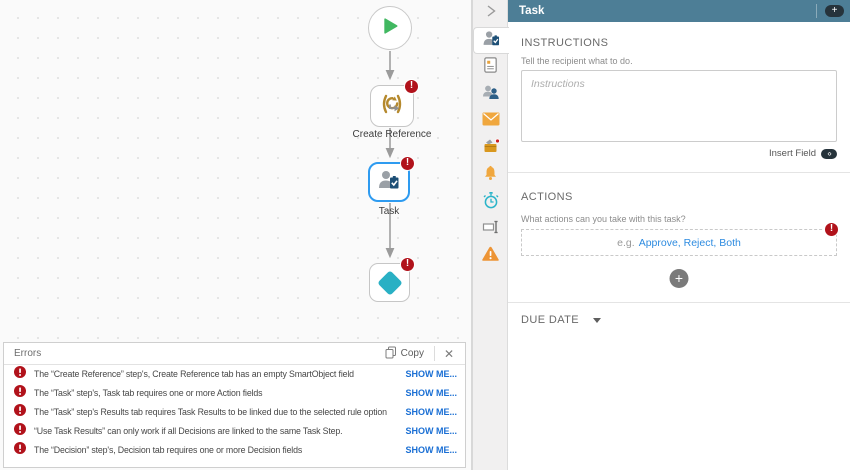 Image resolution: width=850 pixels, height=470 pixels. I want to click on start-icon, so click(390, 28).